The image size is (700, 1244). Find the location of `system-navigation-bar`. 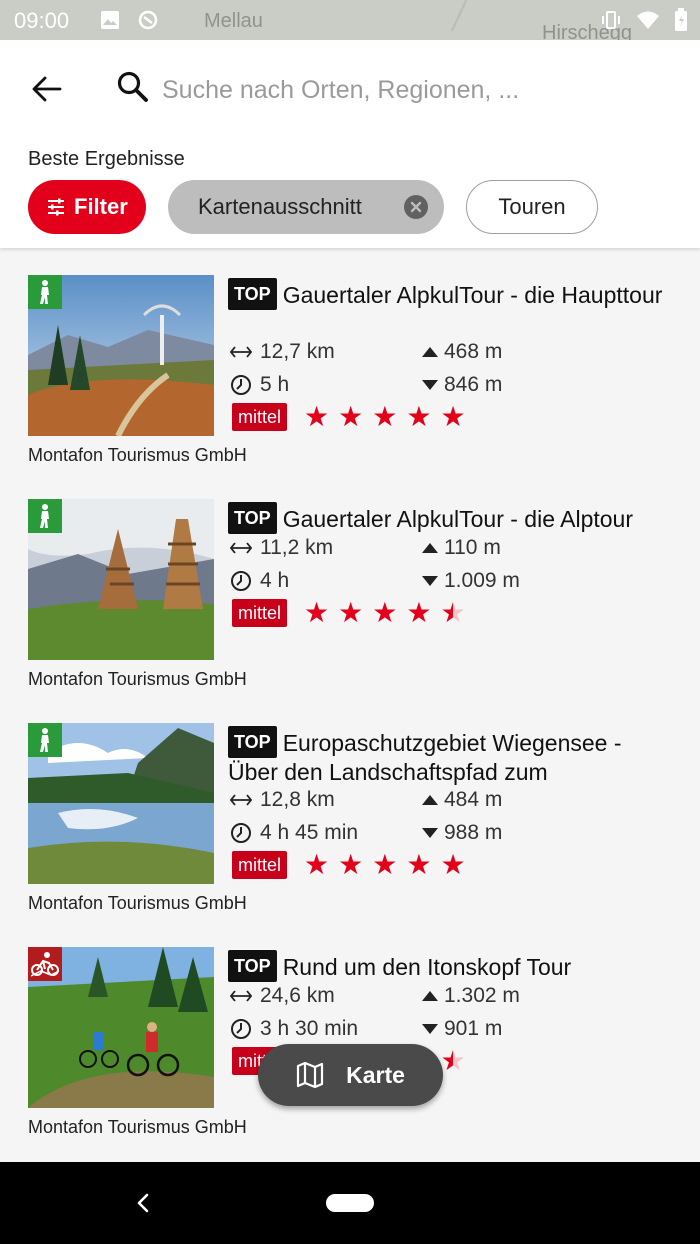

system-navigation-bar is located at coordinates (350, 1203).